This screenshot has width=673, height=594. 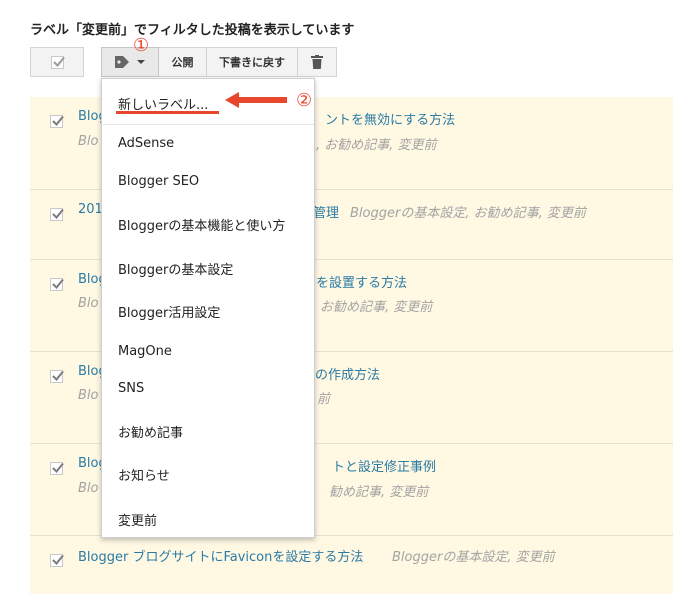 What do you see at coordinates (150, 431) in the screenshot?
I see `label-menu-item: お勧め記事` at bounding box center [150, 431].